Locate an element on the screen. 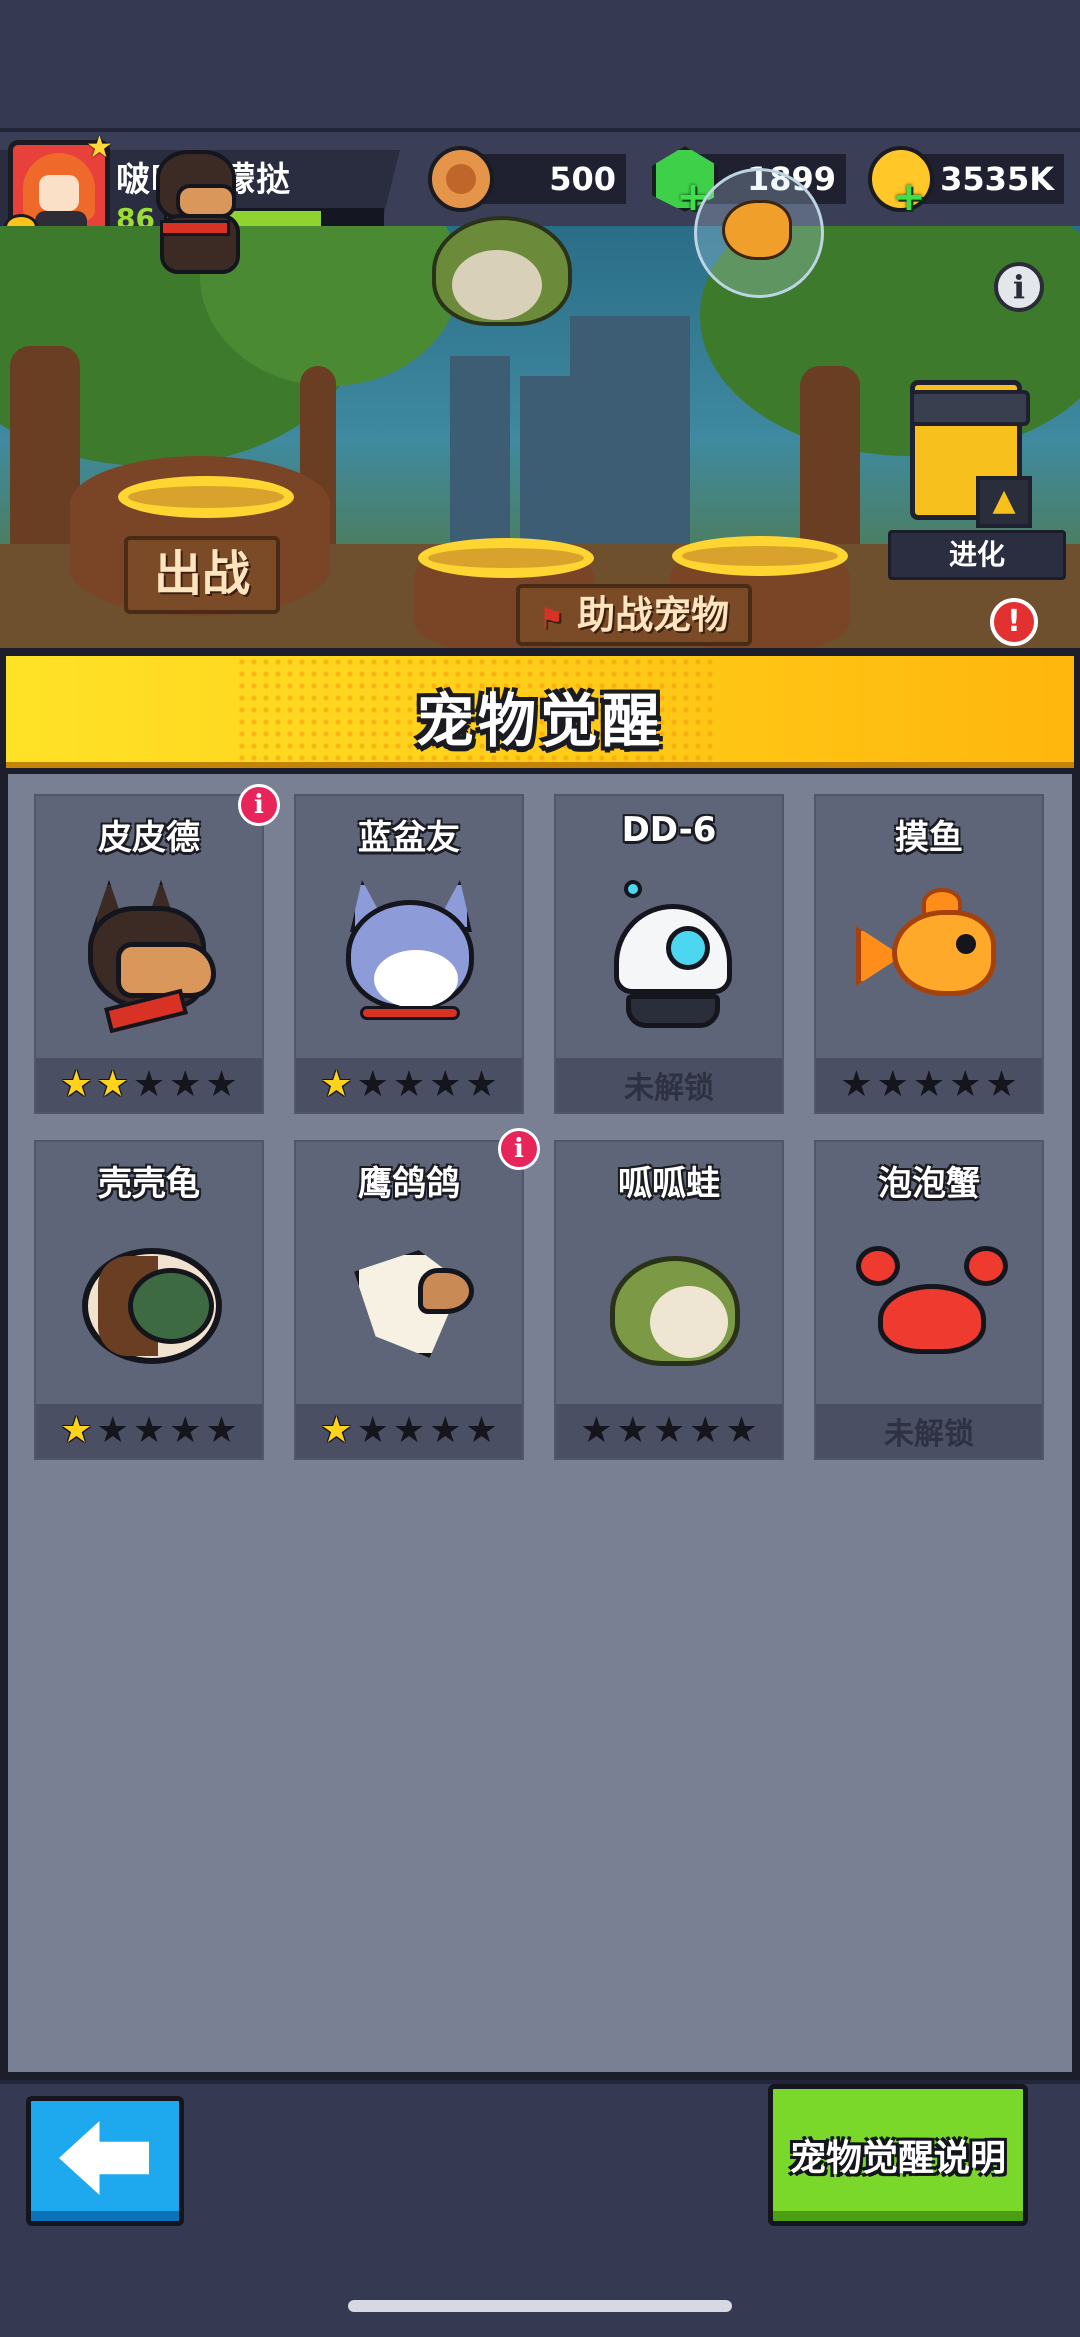 The height and width of the screenshot is (2337, 1080). pet-card: 呱呱蛙 ★ ★ ★ ★ ★ is located at coordinates (669, 1300).